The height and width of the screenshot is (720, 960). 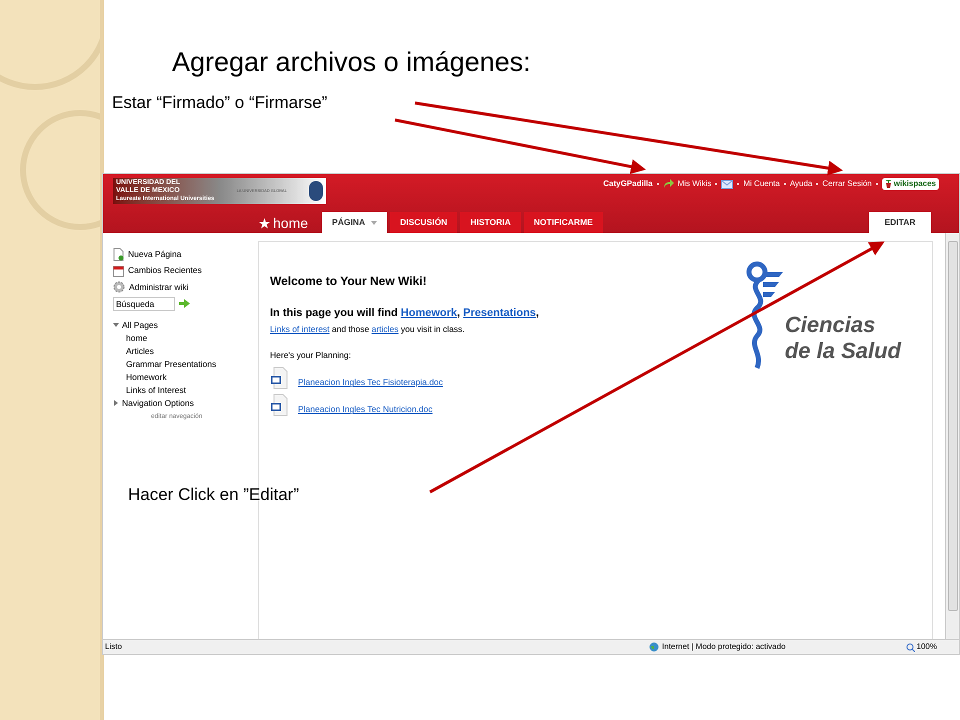 What do you see at coordinates (628, 184) in the screenshot?
I see `header-link: CatyGPadilla` at bounding box center [628, 184].